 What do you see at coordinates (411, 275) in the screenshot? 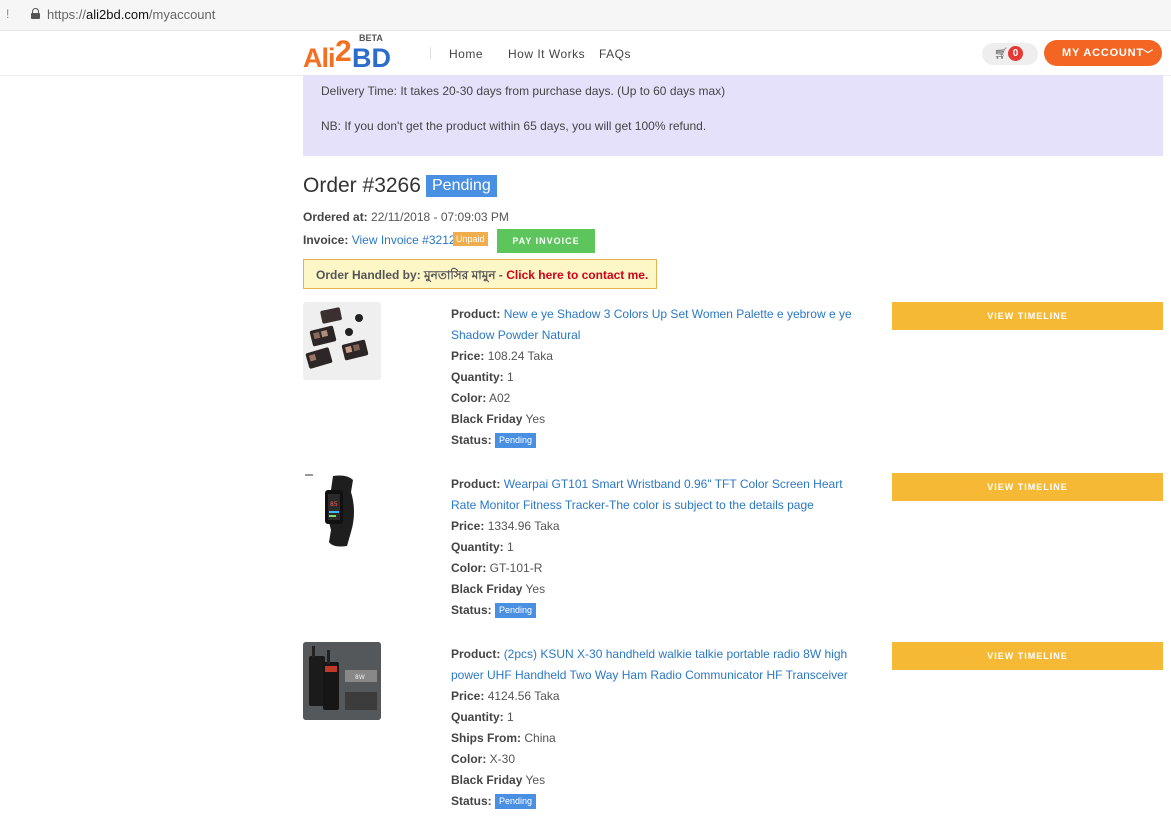
I see `order-handler-label: Order Handled by: মুনতাসির মামুন -` at bounding box center [411, 275].